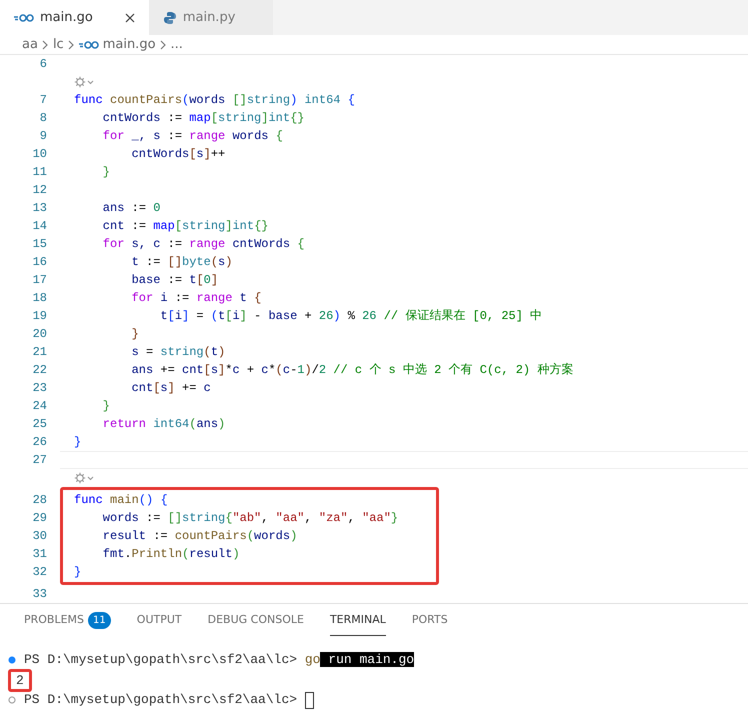  Describe the element at coordinates (40, 370) in the screenshot. I see `line-number: 22` at that location.